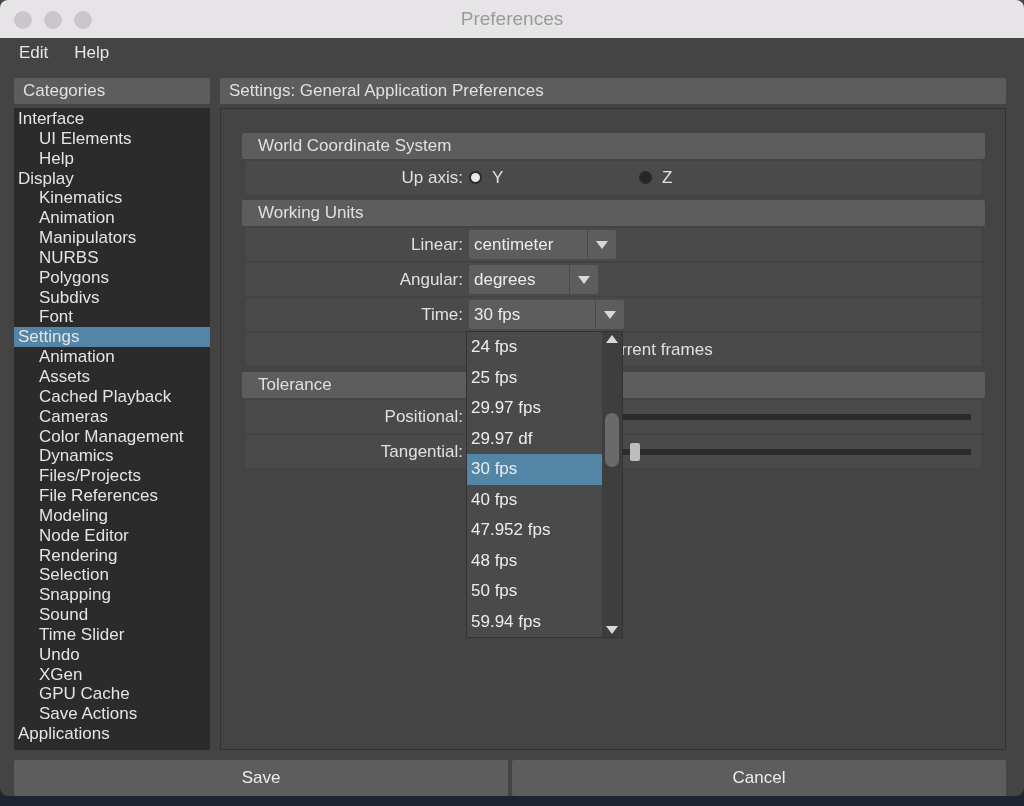 Image resolution: width=1024 pixels, height=806 pixels. I want to click on field-label: Angular:, so click(431, 279).